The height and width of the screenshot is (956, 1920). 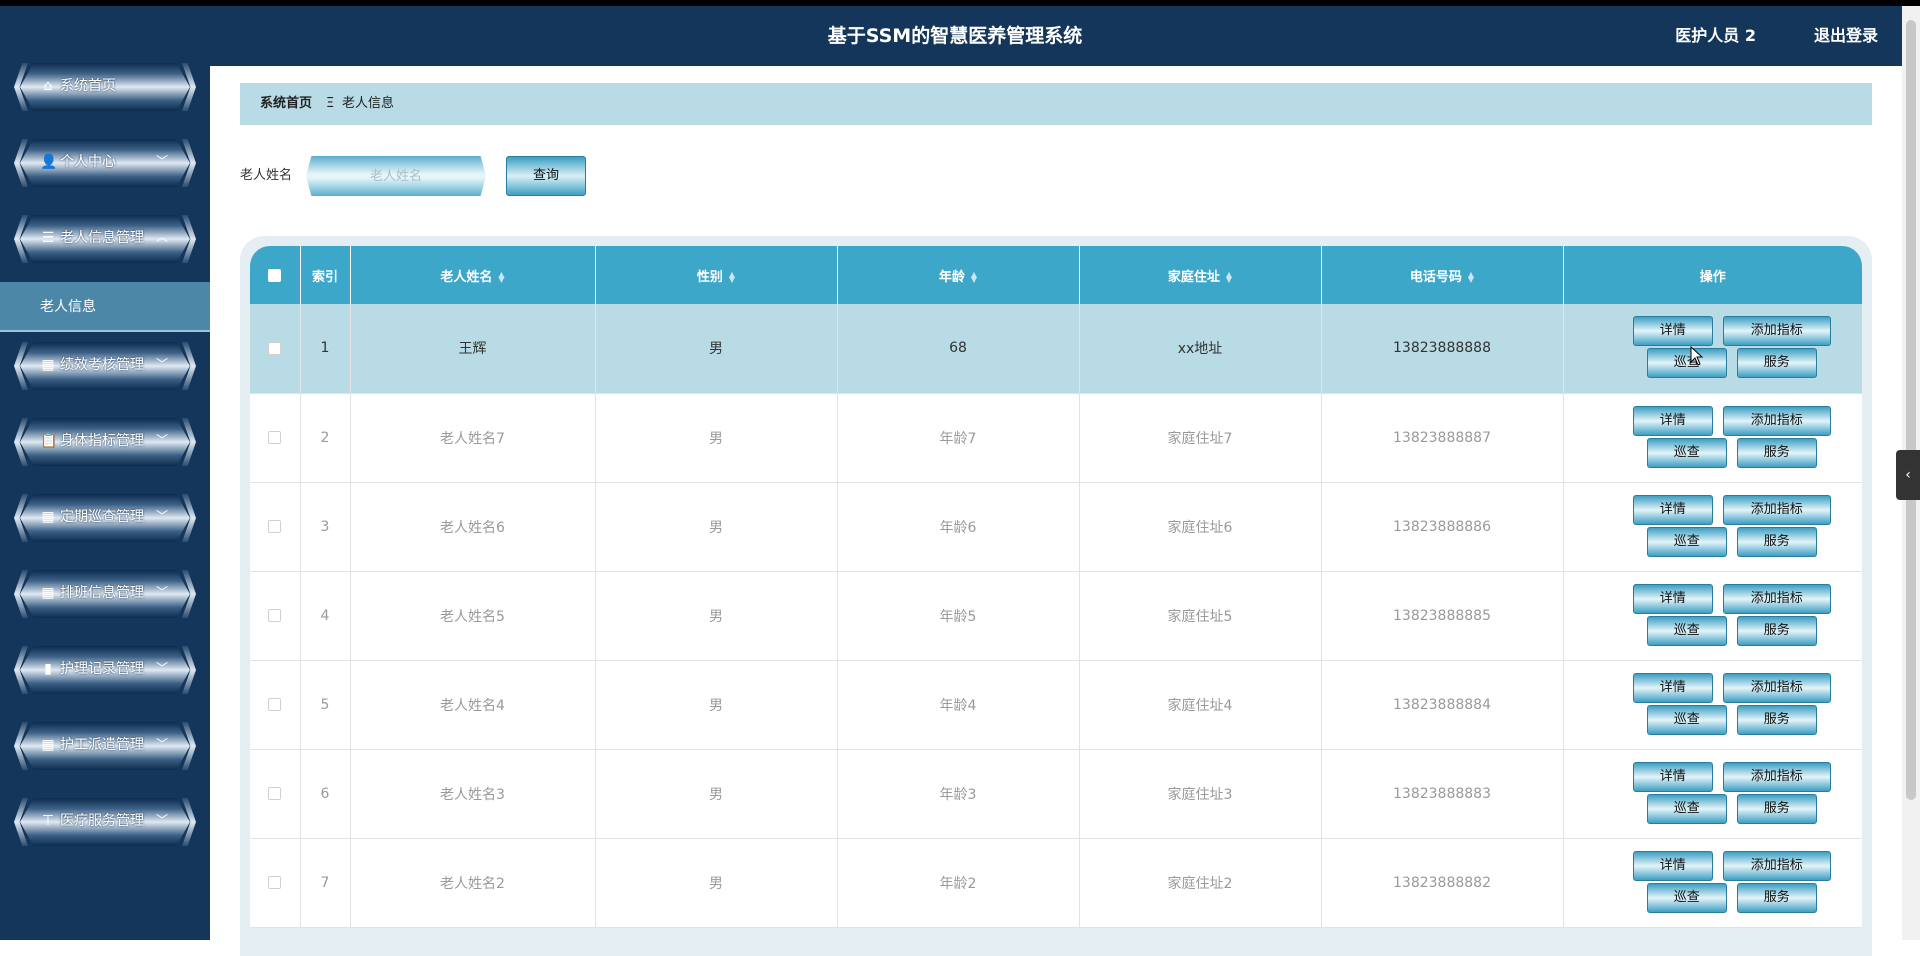 I want to click on sidebar-item-label: 身体指标管理, so click(x=102, y=441).